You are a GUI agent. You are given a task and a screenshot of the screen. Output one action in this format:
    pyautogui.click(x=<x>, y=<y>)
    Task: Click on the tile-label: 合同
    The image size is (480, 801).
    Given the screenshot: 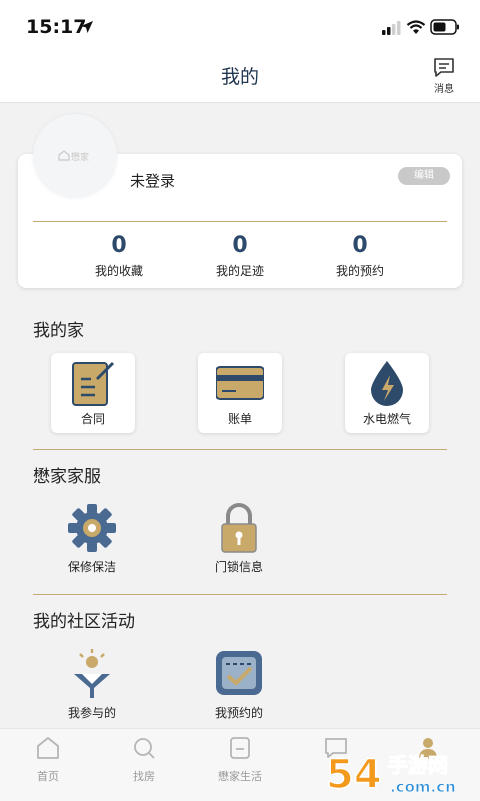 What is the action you would take?
    pyautogui.click(x=92, y=419)
    